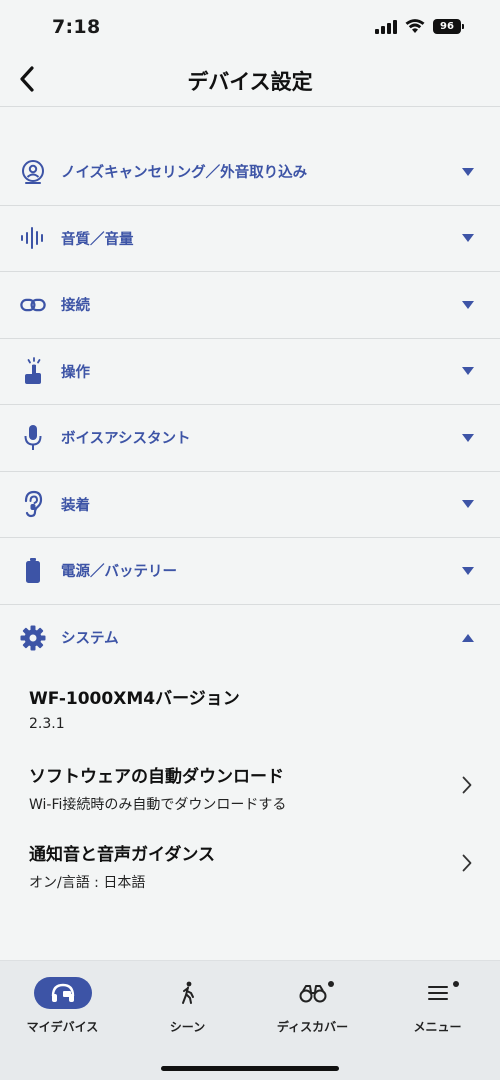 Image resolution: width=500 pixels, height=1080 pixels. What do you see at coordinates (75, 306) in the screenshot?
I see `section-label: 接続` at bounding box center [75, 306].